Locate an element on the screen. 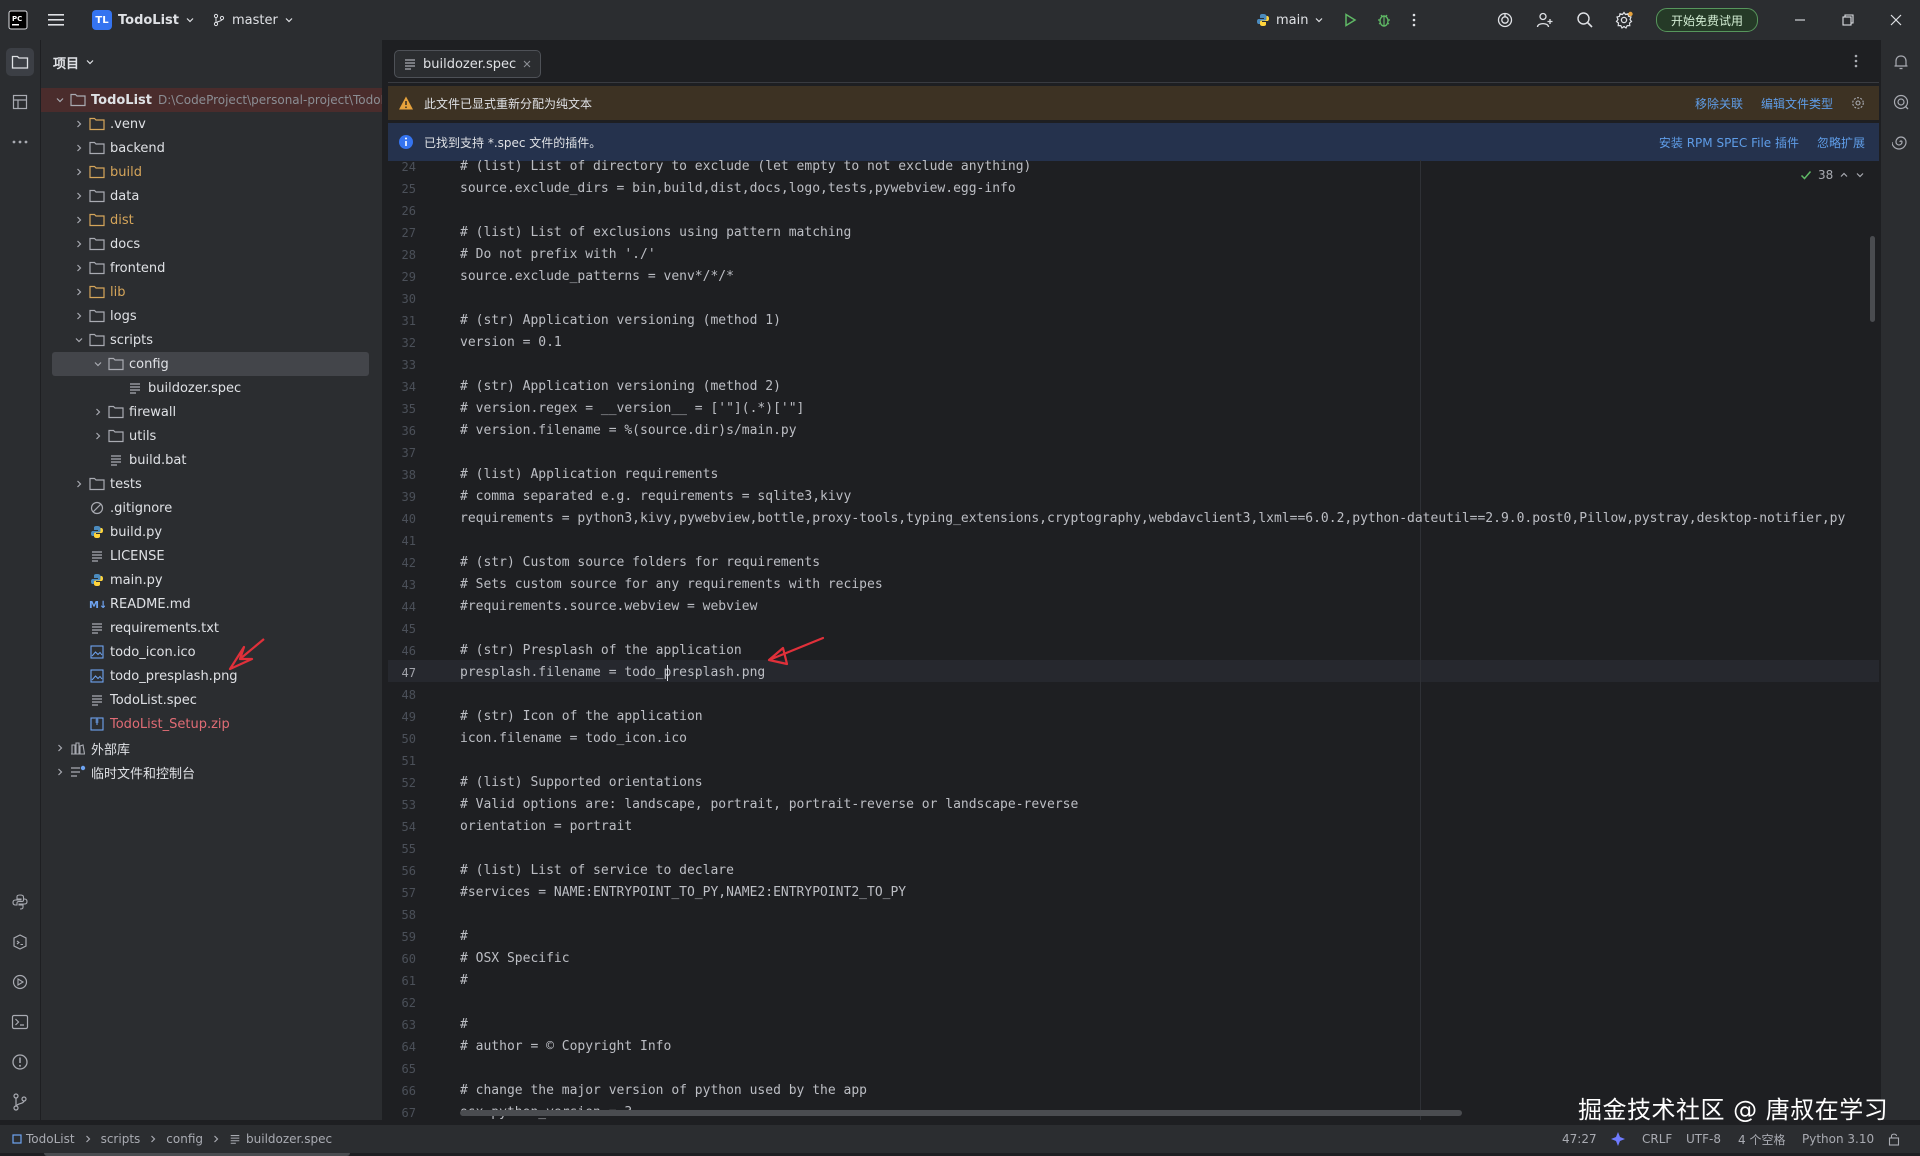 The image size is (1920, 1156). project-view-selector: 项目 is located at coordinates (74, 62).